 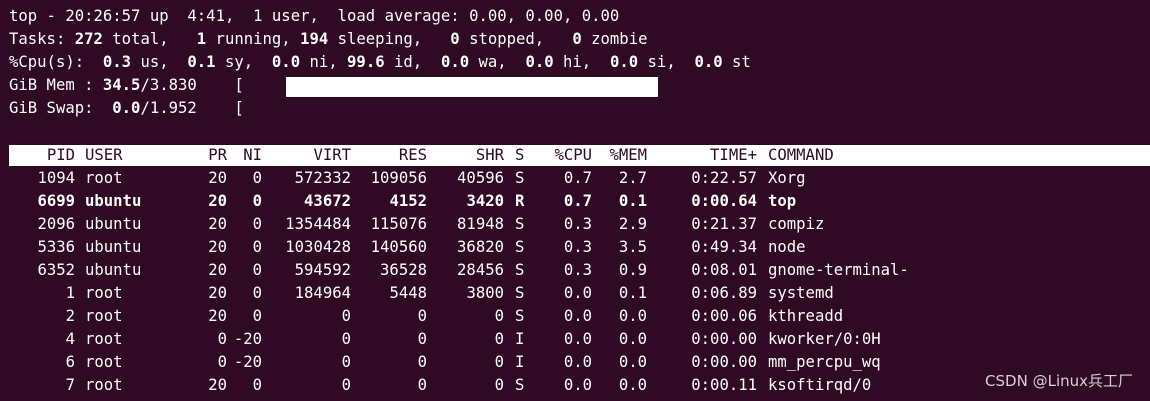 I want to click on col-pr: PR, so click(x=198, y=155).